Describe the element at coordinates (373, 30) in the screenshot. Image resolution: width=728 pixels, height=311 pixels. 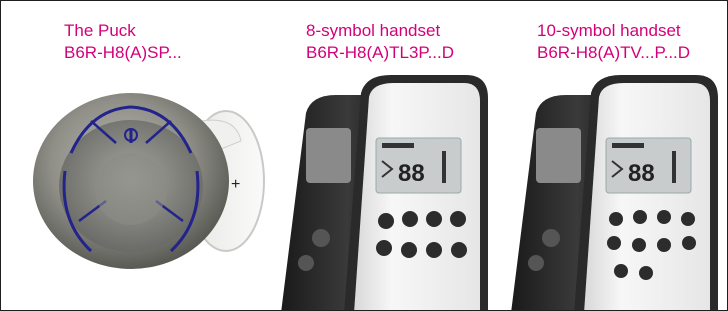
I see `product-name: 8-symbol handset` at that location.